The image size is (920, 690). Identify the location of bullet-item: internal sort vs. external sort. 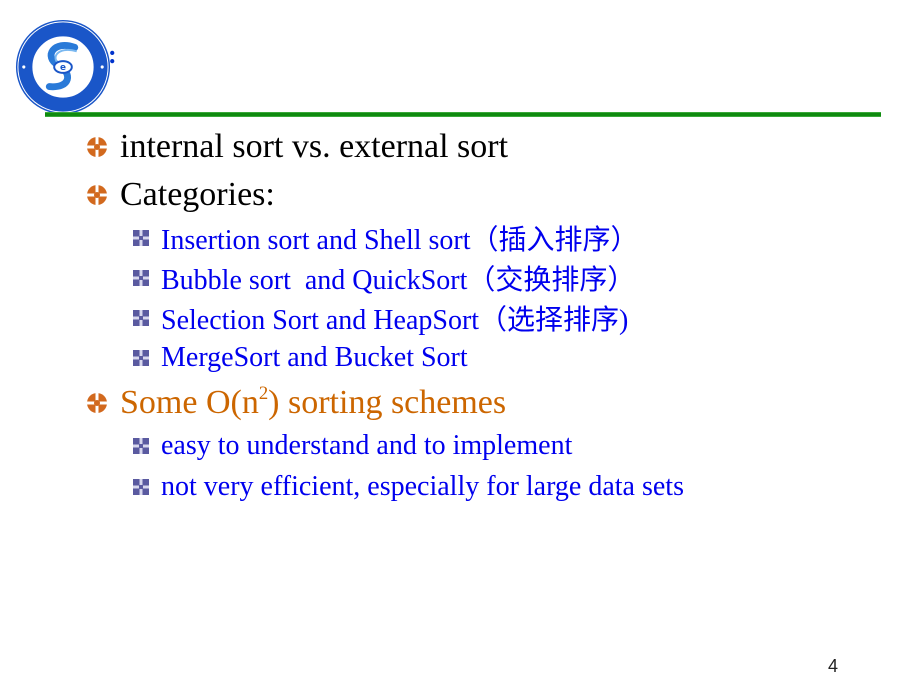
(297, 147).